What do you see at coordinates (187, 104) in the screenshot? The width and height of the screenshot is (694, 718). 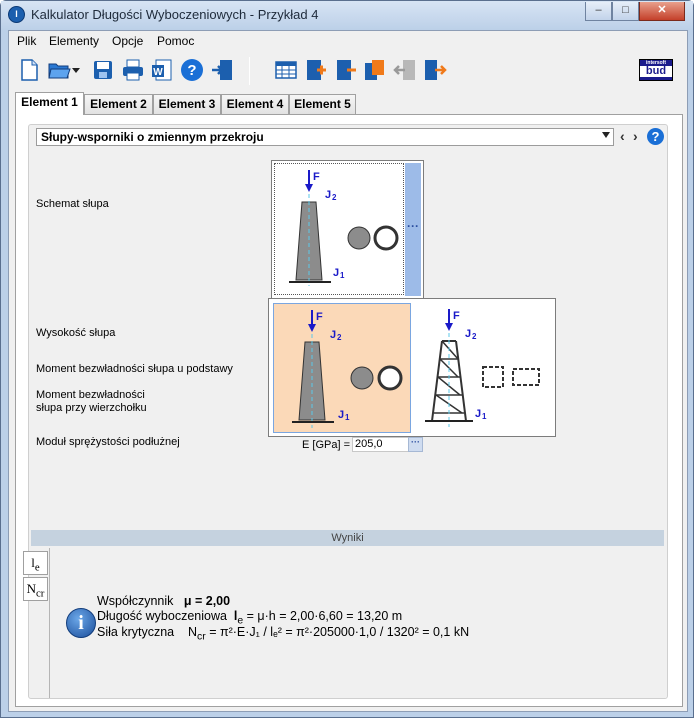 I see `tab-element-3: Element 3` at bounding box center [187, 104].